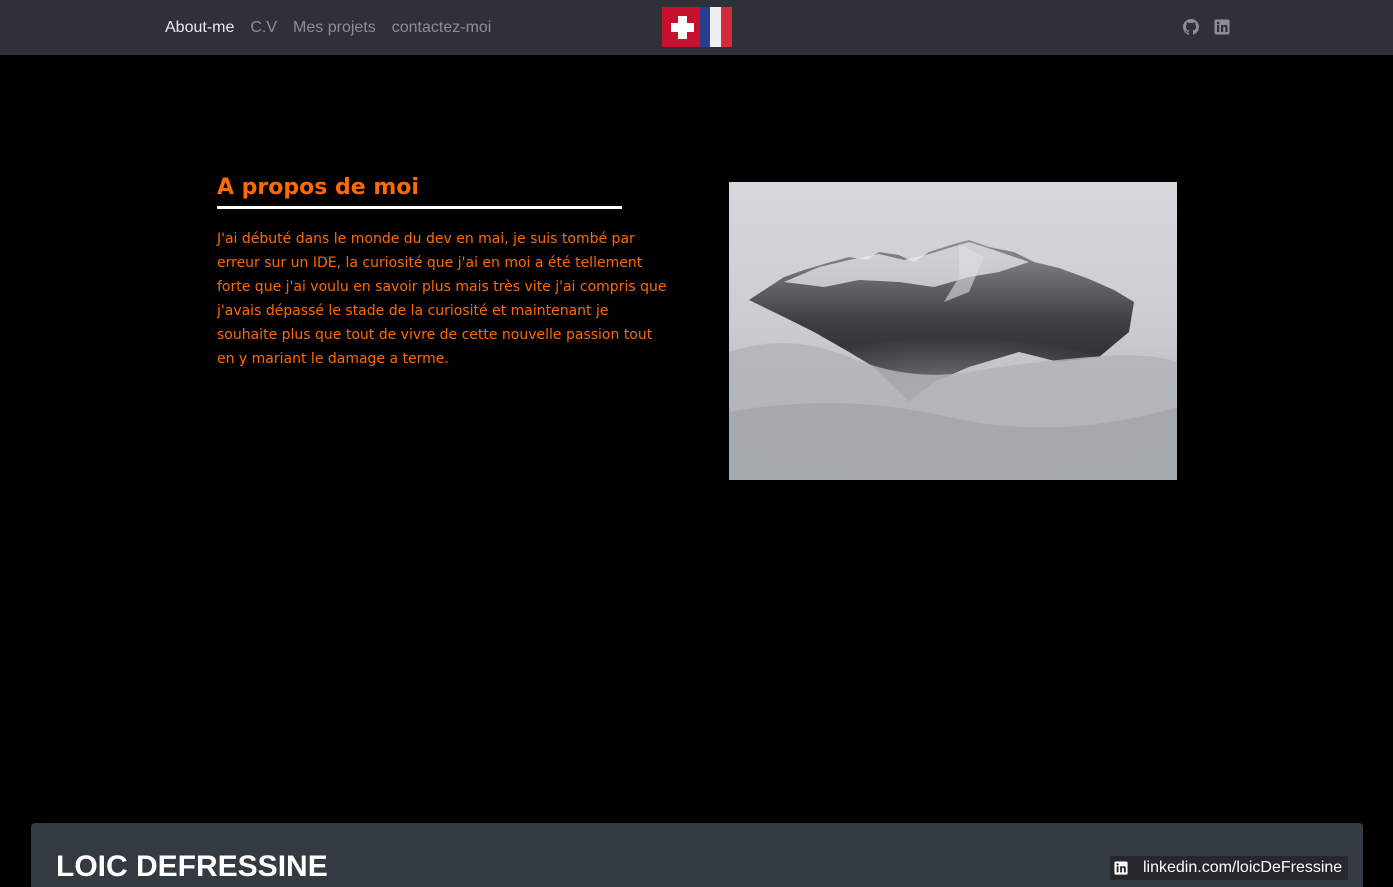  What do you see at coordinates (442, 28) in the screenshot?
I see `nav-link-contact: contactez-moi` at bounding box center [442, 28].